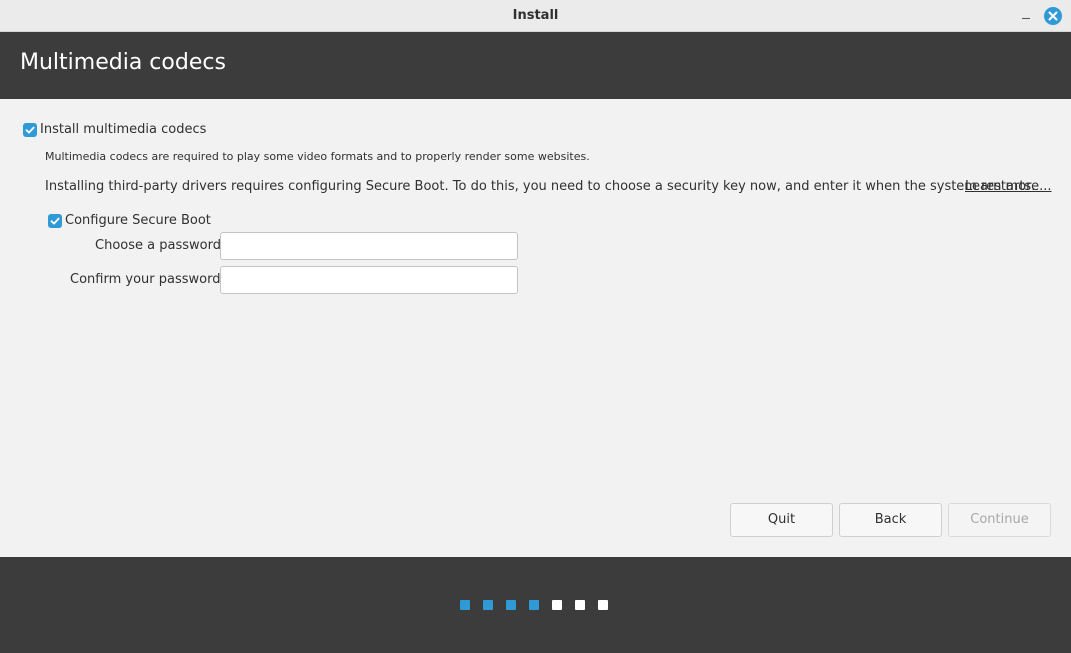 Image resolution: width=1071 pixels, height=653 pixels. I want to click on progress-indicator, so click(534, 605).